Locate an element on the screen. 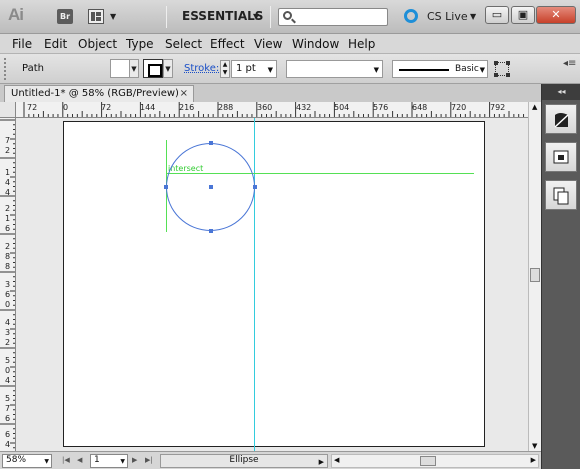  ruler-label: 504 is located at coordinates (342, 107).